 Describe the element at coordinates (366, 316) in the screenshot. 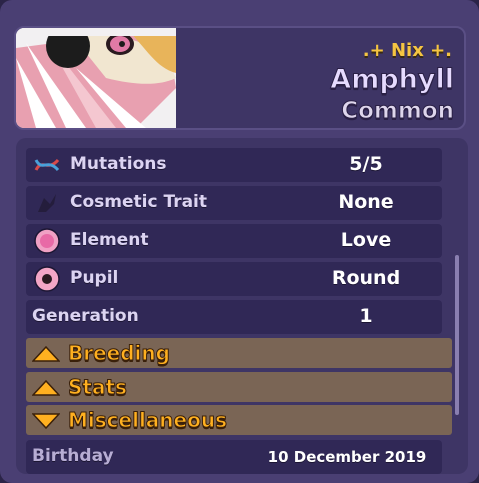

I see `row-value: 1` at that location.